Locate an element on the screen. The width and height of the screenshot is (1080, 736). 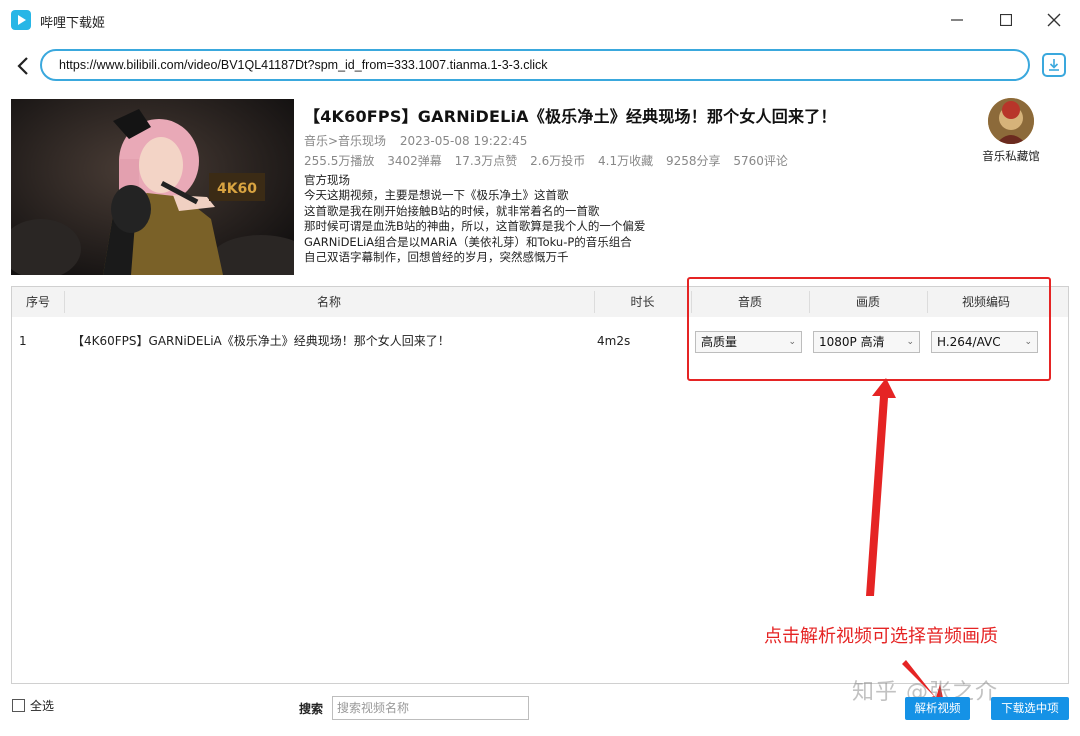
close-button is located at coordinates (1054, 20).